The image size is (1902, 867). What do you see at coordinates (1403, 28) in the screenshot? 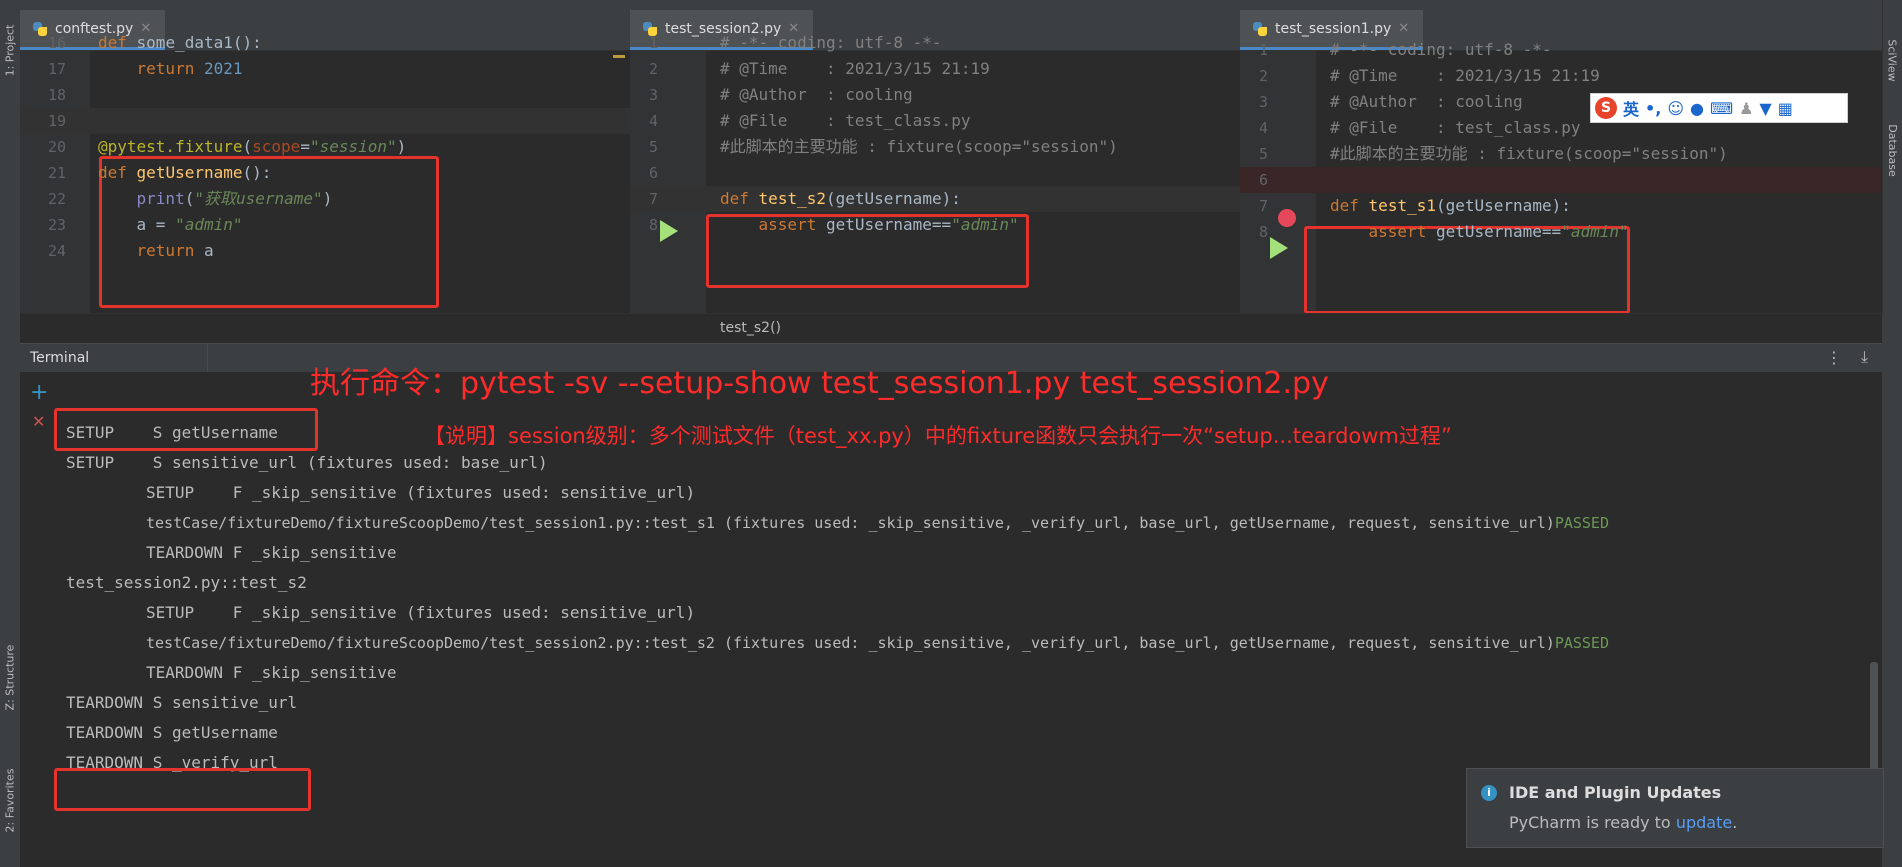
I see `close-tab-icon: ✕` at bounding box center [1403, 28].